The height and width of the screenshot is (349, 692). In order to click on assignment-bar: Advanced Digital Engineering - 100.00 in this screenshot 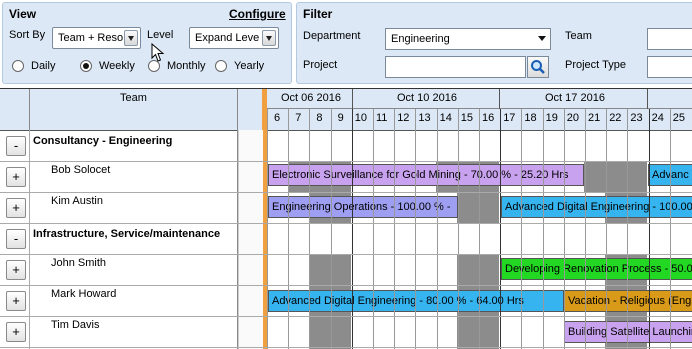, I will do `click(596, 207)`.